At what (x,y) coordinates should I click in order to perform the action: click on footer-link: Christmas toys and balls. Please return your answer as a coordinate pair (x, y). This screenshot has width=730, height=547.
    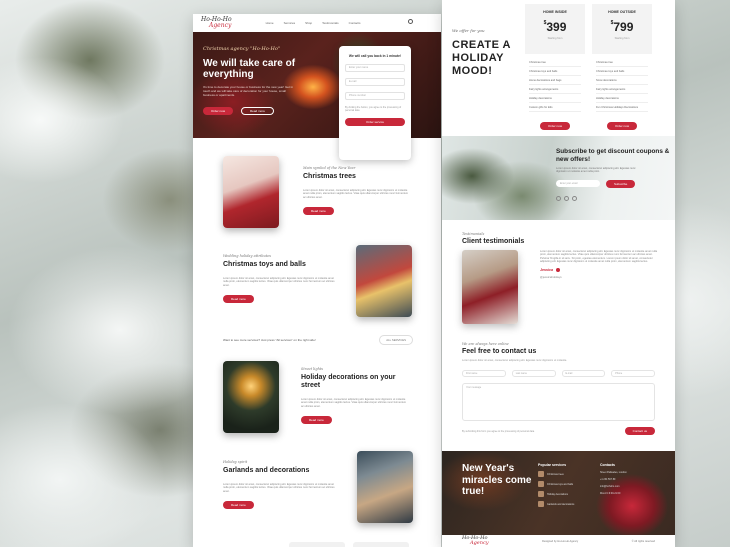
    Looking at the image, I should click on (556, 484).